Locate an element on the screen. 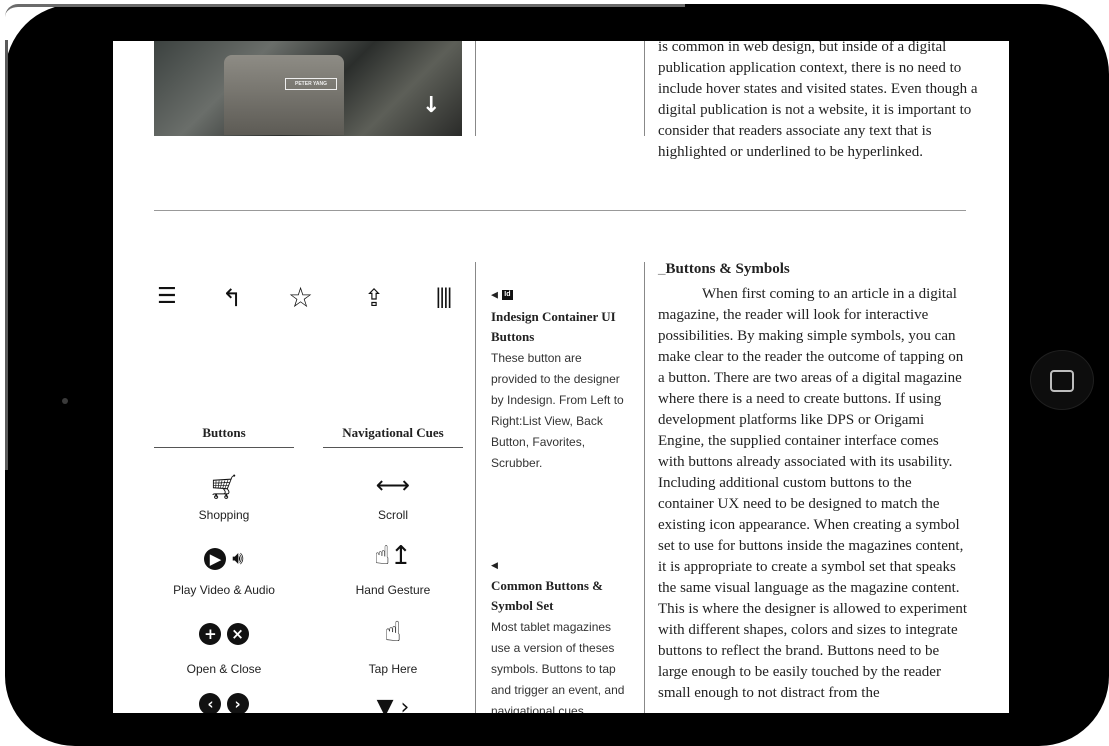 The image size is (1109, 746). buttons-heading: Buttons is located at coordinates (224, 432).